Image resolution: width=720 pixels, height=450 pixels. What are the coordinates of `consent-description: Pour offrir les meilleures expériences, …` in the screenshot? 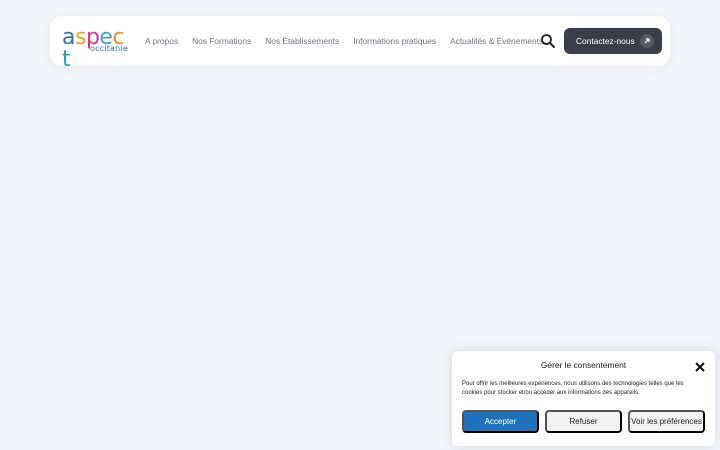 It's located at (573, 388).